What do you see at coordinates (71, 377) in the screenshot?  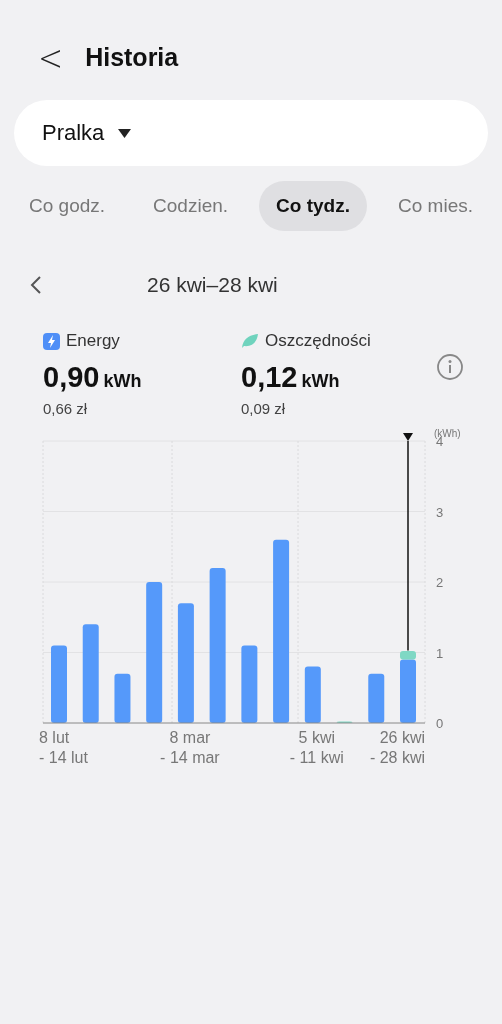 I see `stat-value: 0,90` at bounding box center [71, 377].